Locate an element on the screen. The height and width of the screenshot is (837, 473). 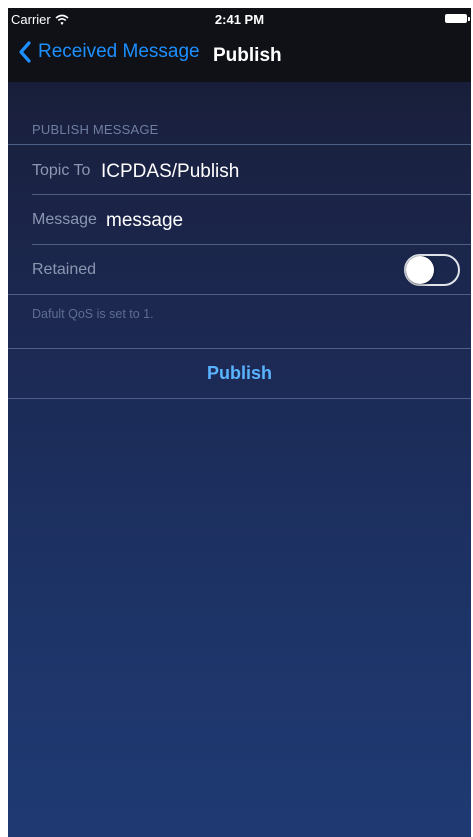
navigation-bar: Received Message Publish is located at coordinates (239, 56).